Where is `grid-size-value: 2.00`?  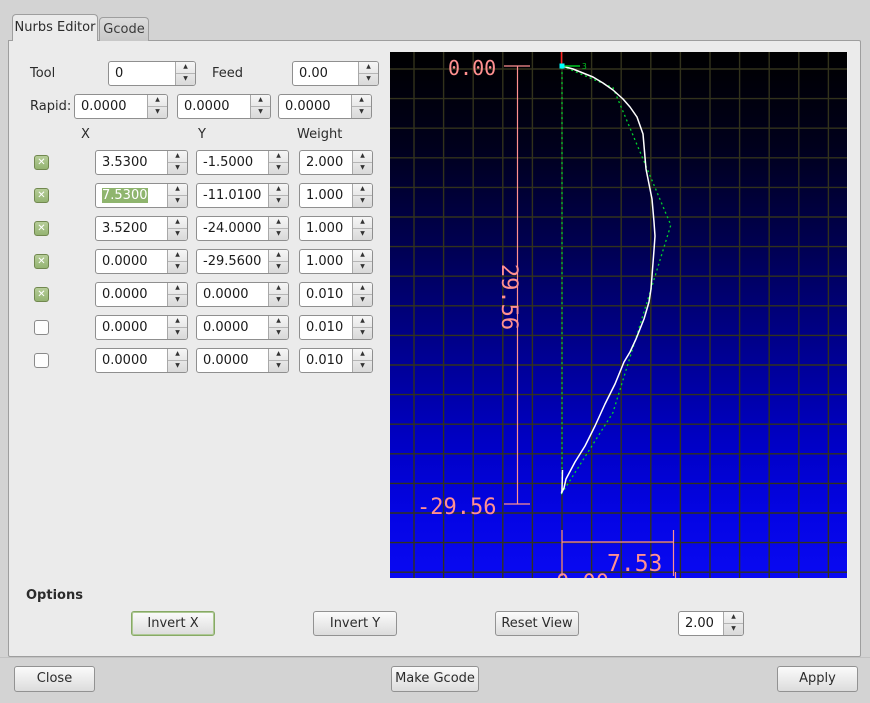 grid-size-value: 2.00 is located at coordinates (701, 623).